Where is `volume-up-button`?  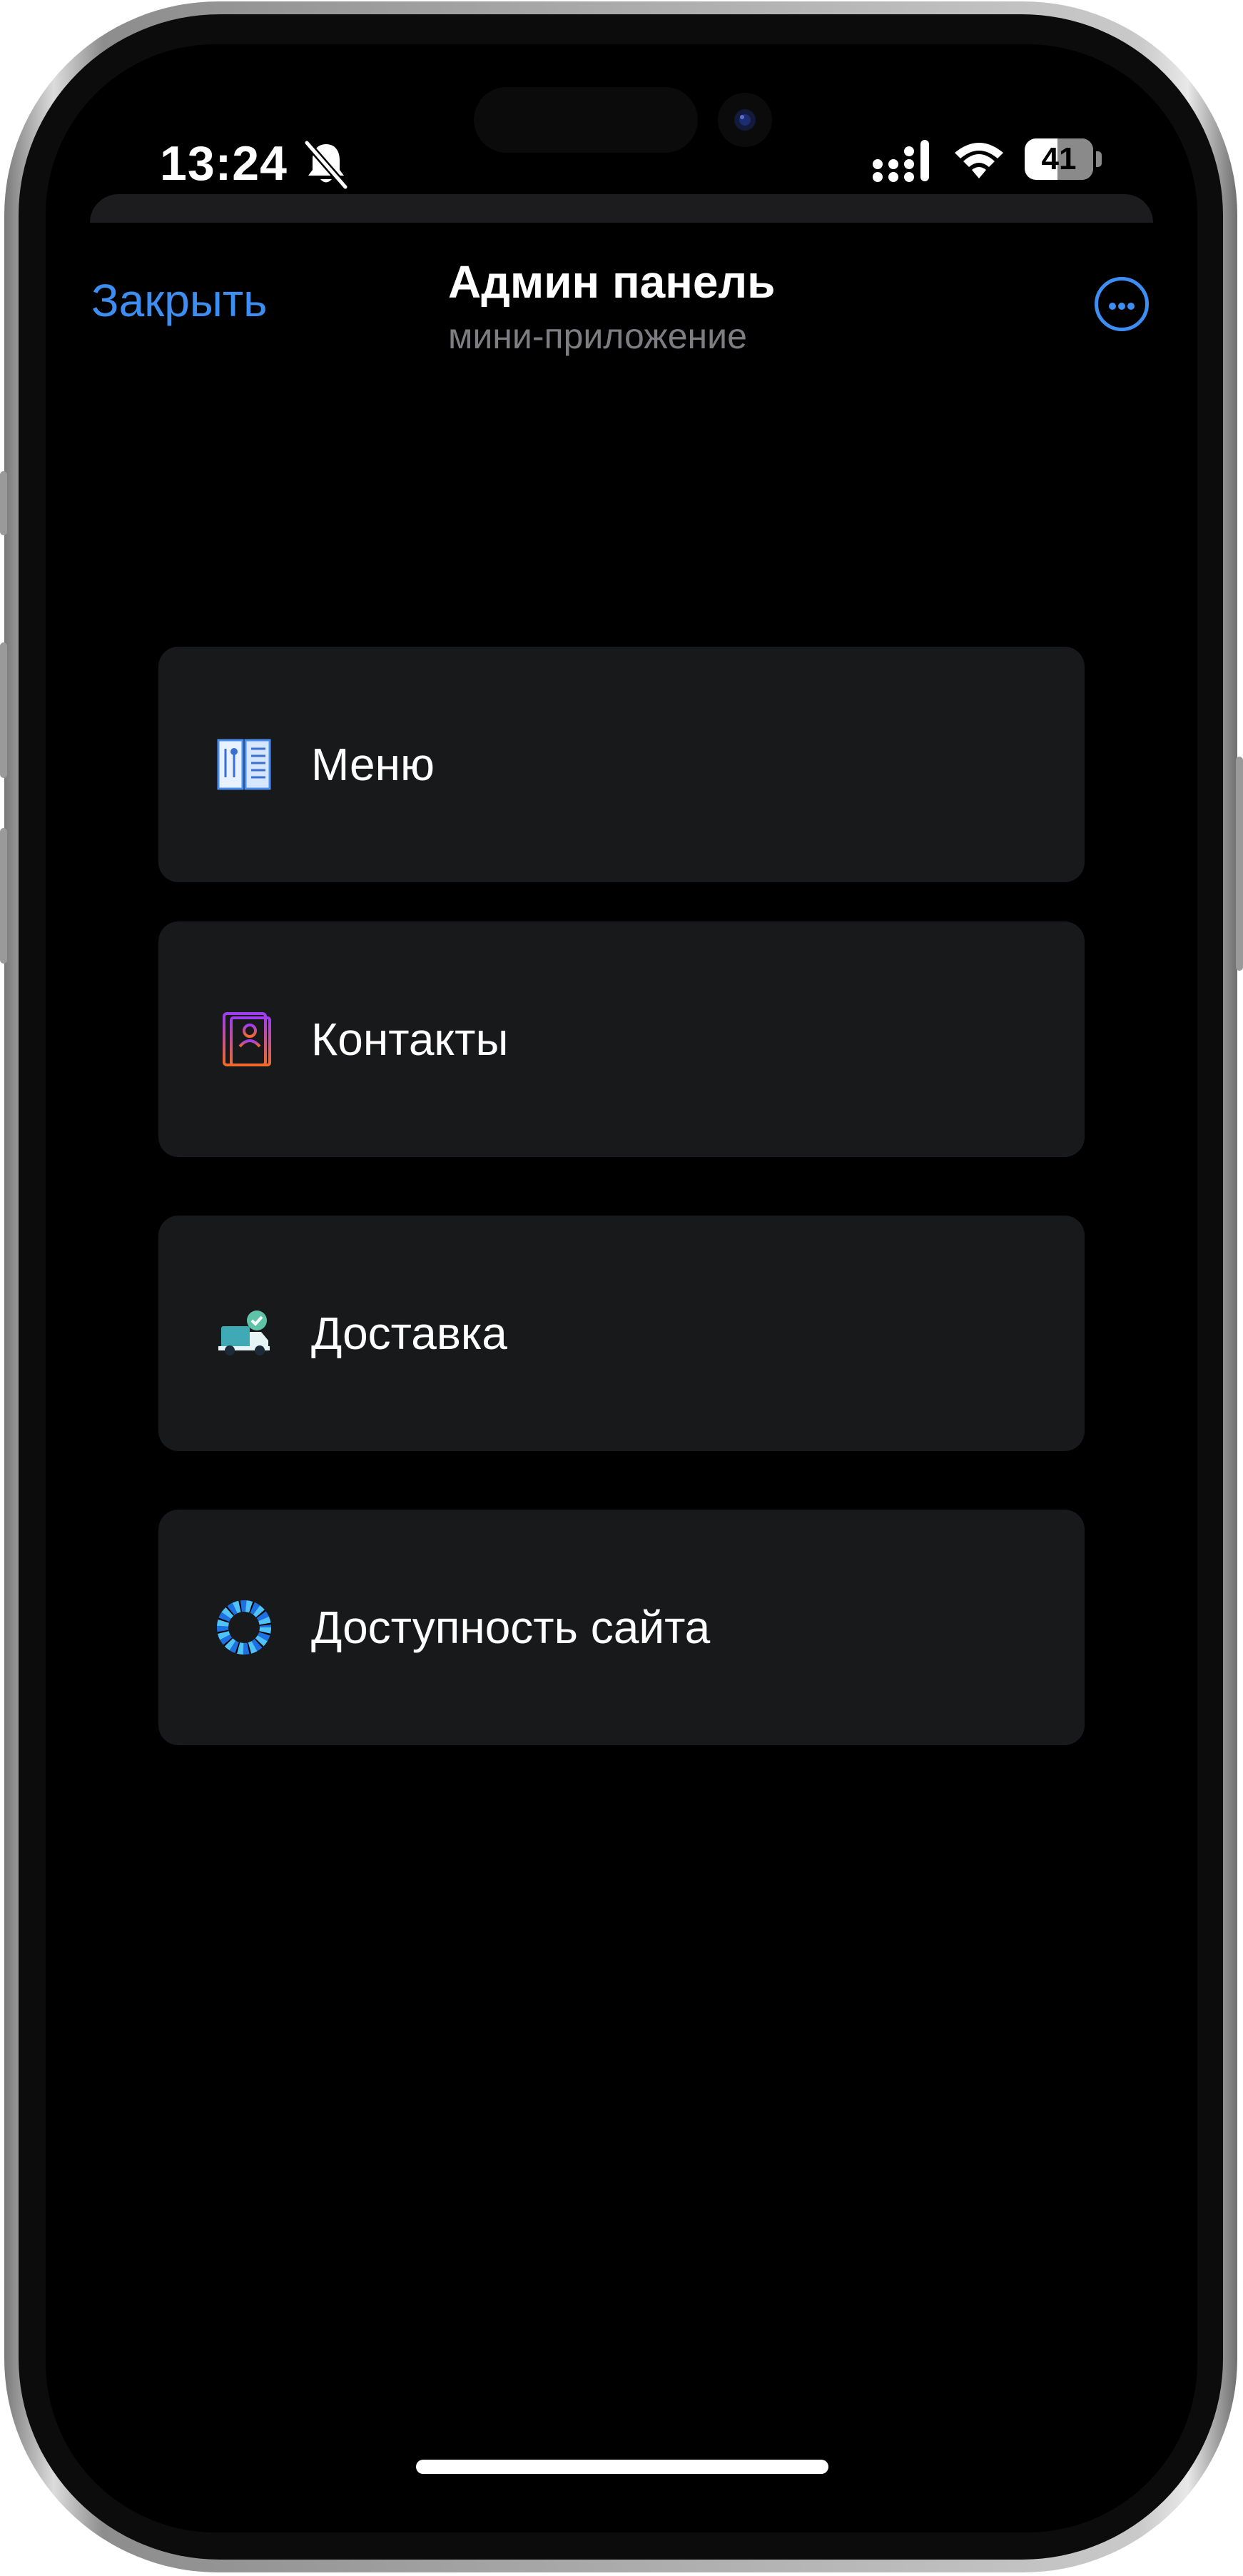
volume-up-button is located at coordinates (3, 710).